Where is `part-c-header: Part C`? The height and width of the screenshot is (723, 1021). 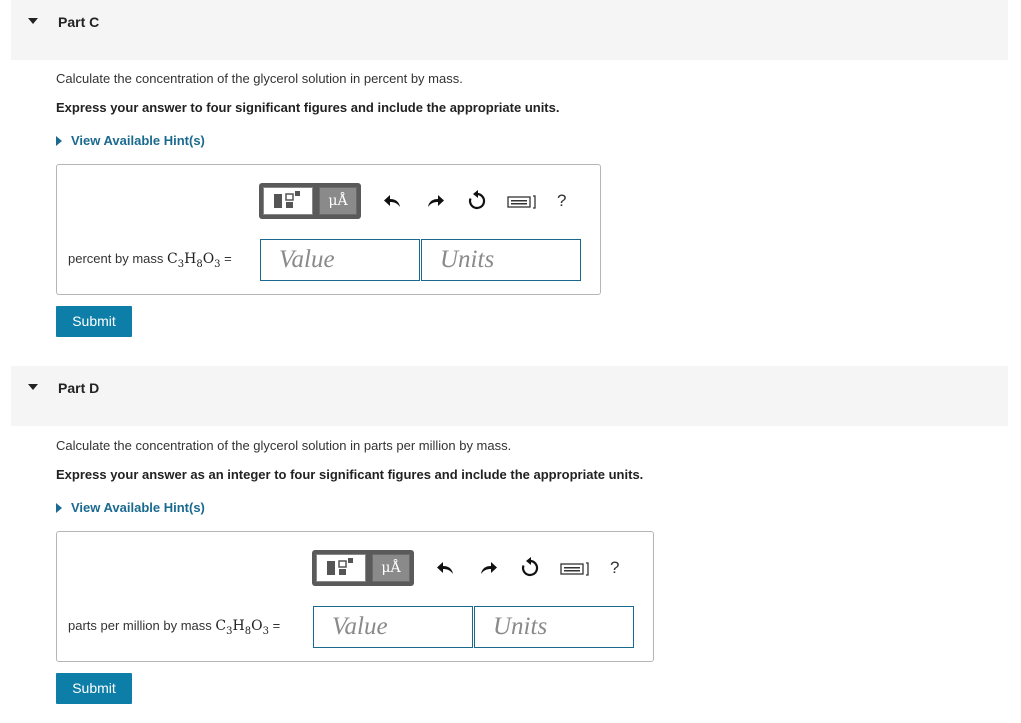 part-c-header: Part C is located at coordinates (509, 30).